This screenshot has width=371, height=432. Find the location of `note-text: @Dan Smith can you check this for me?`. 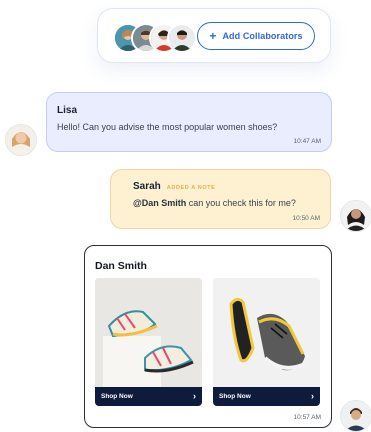

note-text: @Dan Smith can you check this for me? is located at coordinates (226, 203).